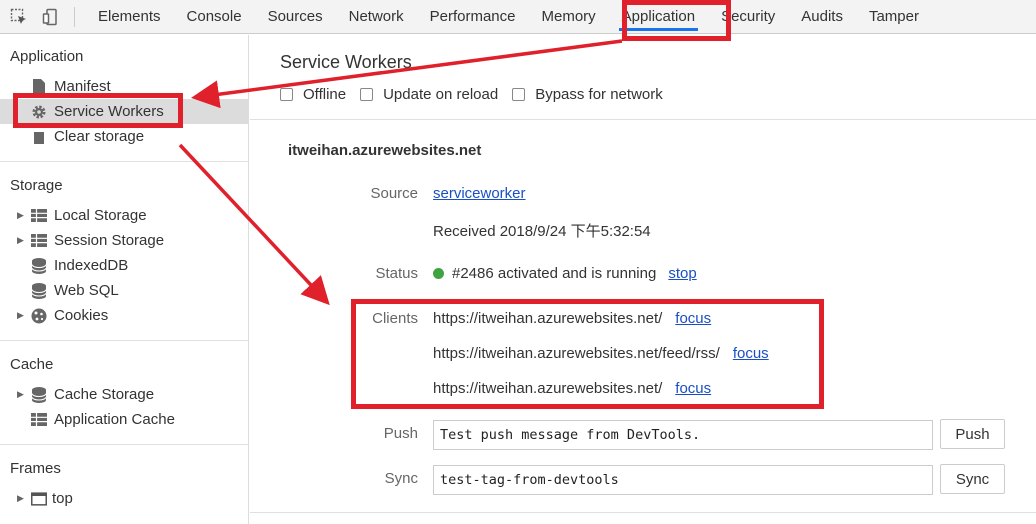 This screenshot has width=1036, height=524. What do you see at coordinates (104, 394) in the screenshot?
I see `sidebar-item-label: Cache Storage` at bounding box center [104, 394].